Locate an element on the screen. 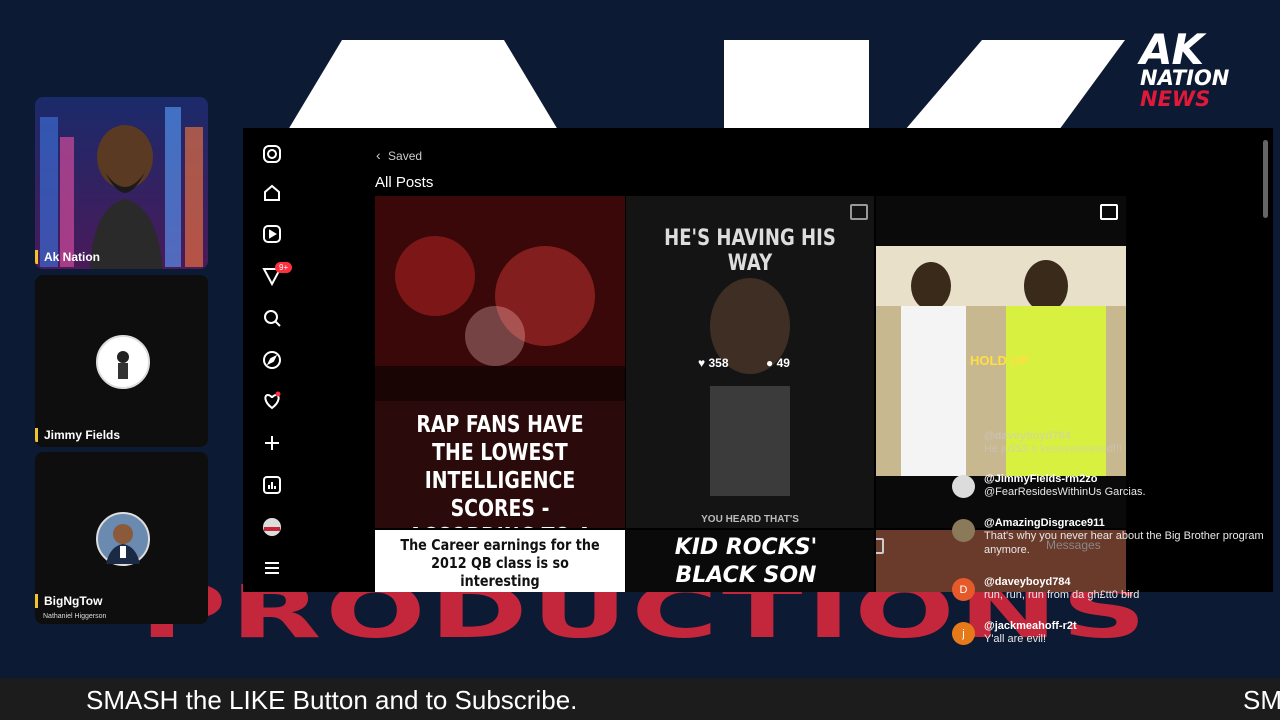 The height and width of the screenshot is (720, 1280). background-shape-middle is located at coordinates (796, 85).